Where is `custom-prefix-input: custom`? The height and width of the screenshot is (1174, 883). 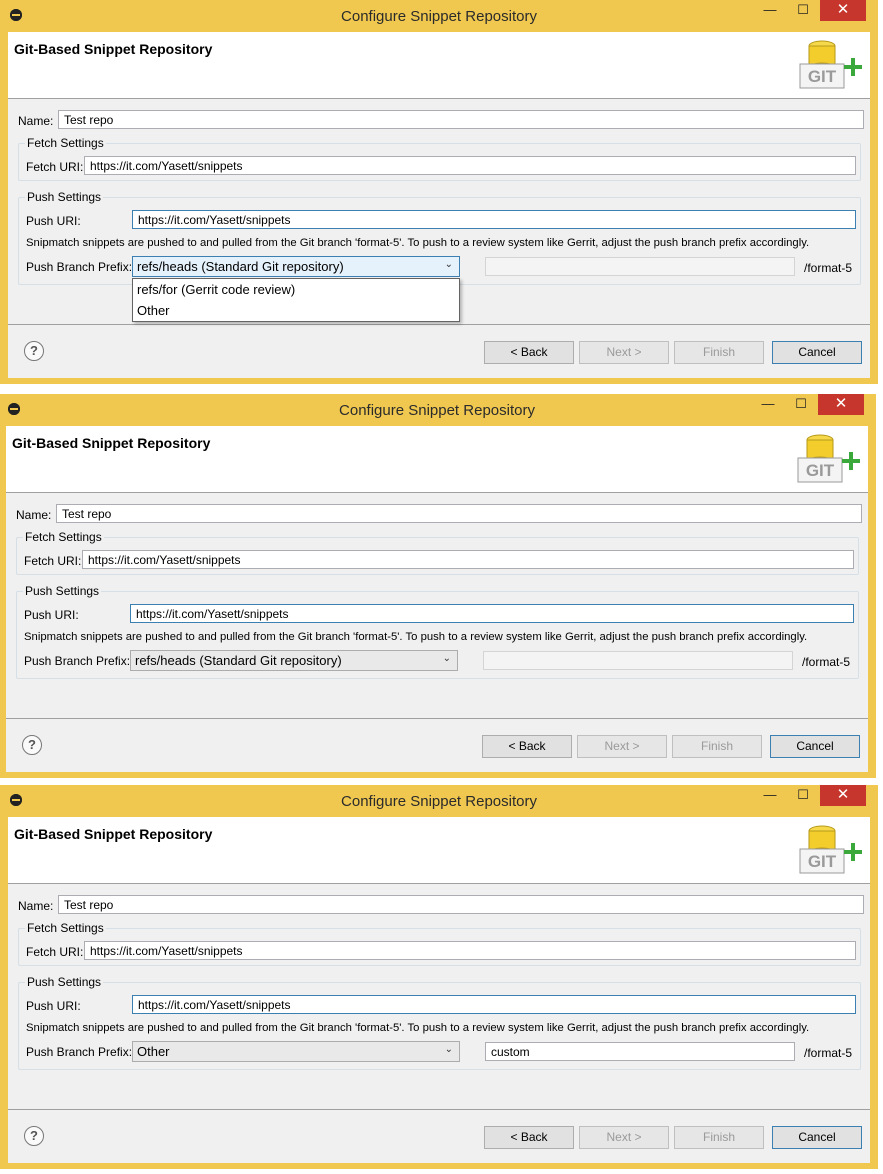 custom-prefix-input: custom is located at coordinates (640, 1051).